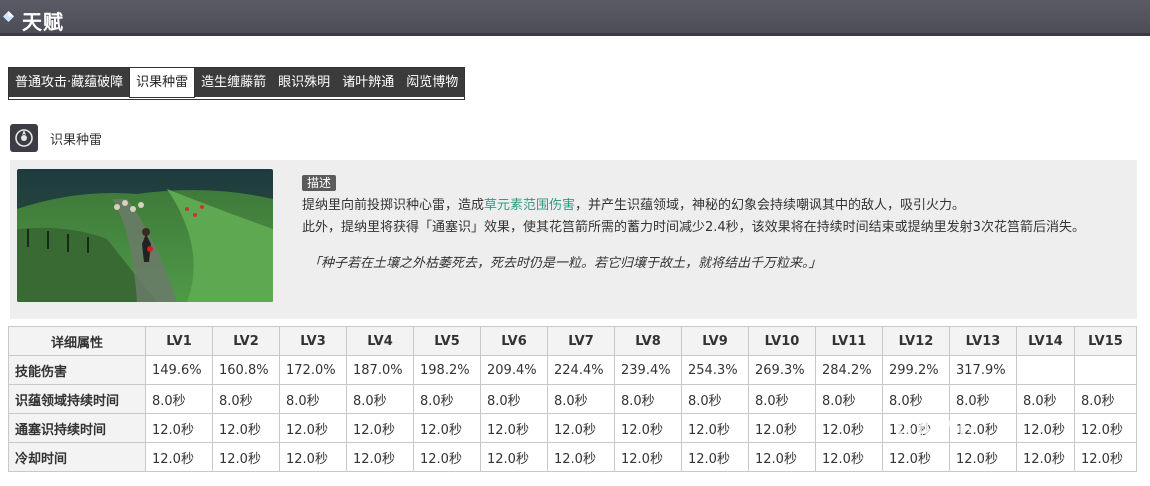 This screenshot has width=1150, height=486. I want to click on table-cell: 149.6%, so click(179, 370).